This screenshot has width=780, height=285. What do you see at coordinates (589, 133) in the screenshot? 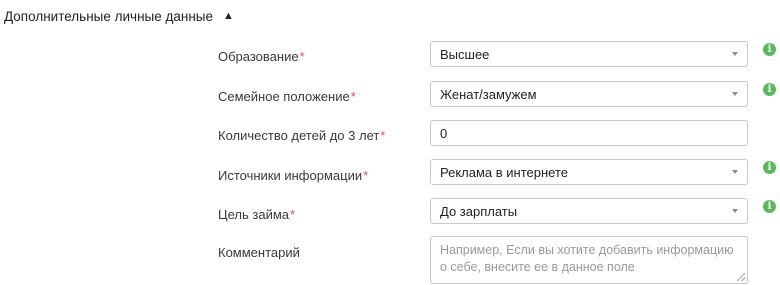
I see `children-count-input: 0` at bounding box center [589, 133].